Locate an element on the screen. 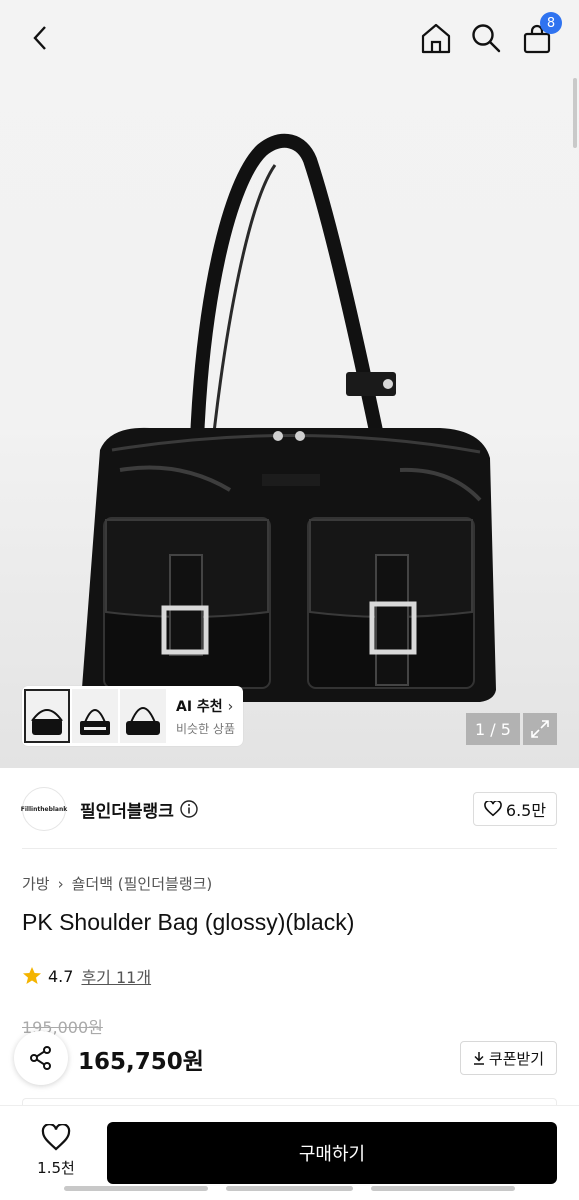 Image resolution: width=579 pixels, height=1200 pixels. home-icon is located at coordinates (436, 38).